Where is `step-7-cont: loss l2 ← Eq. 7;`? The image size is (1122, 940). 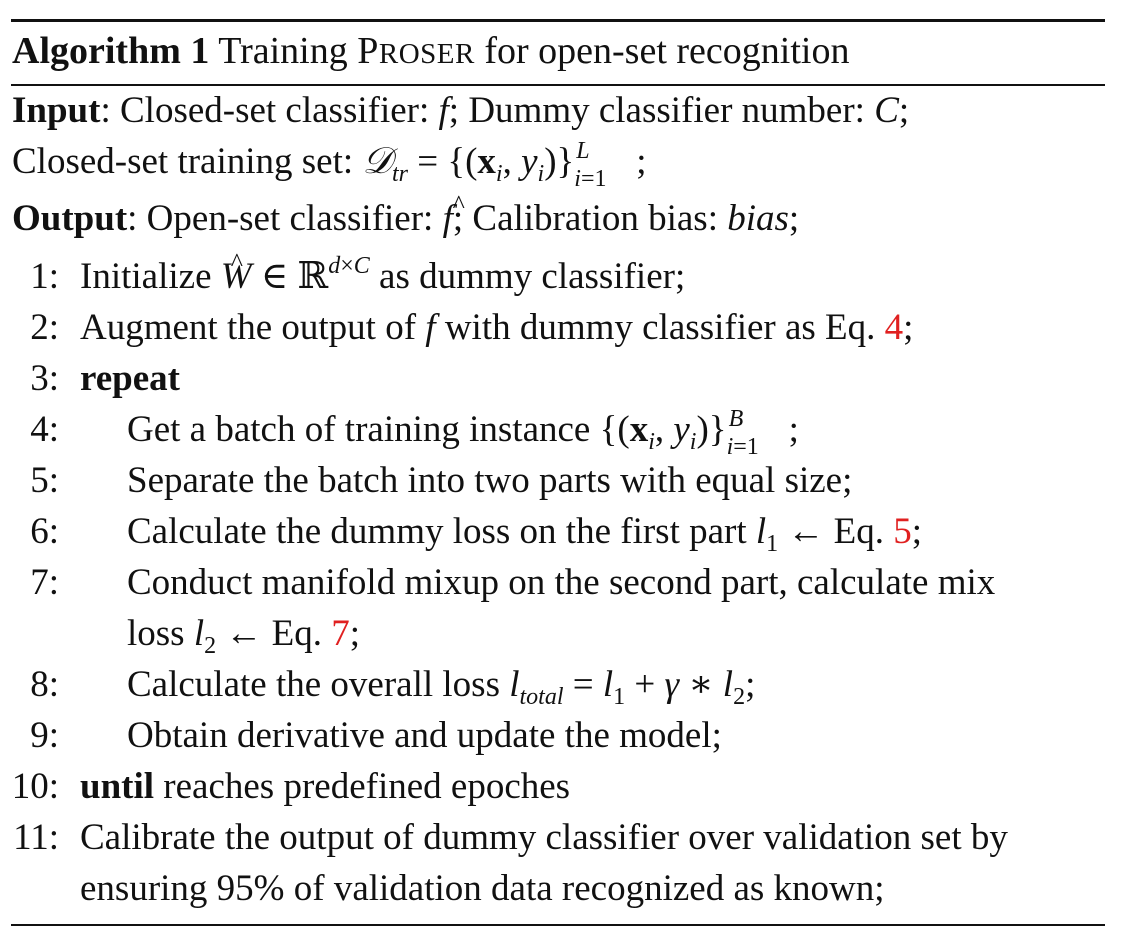 step-7-cont: loss l2 ← Eq. 7; is located at coordinates (243, 636).